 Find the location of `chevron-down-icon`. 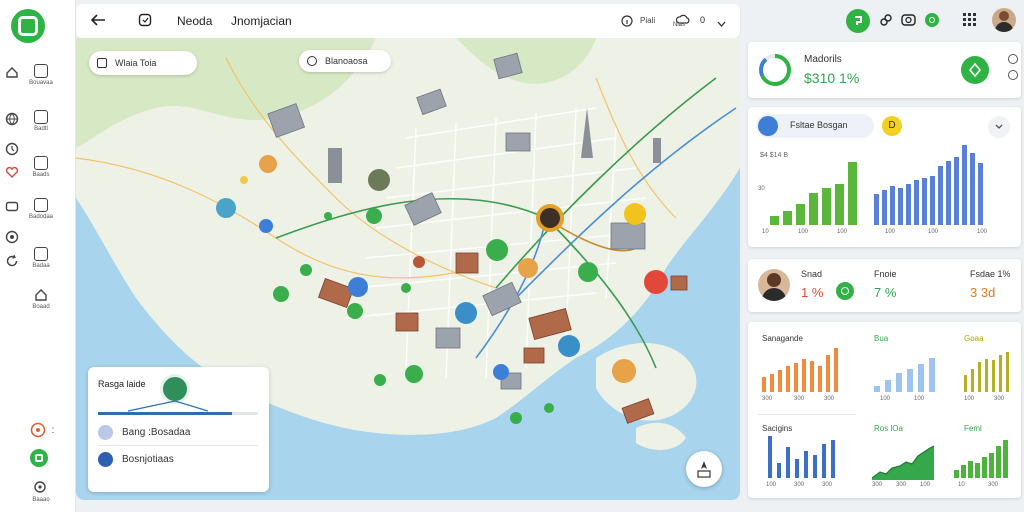

chevron-down-icon is located at coordinates (721, 24).